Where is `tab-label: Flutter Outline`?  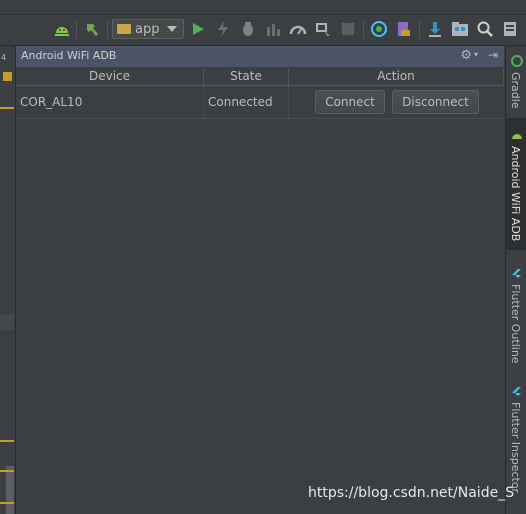 tab-label: Flutter Outline is located at coordinates (515, 324).